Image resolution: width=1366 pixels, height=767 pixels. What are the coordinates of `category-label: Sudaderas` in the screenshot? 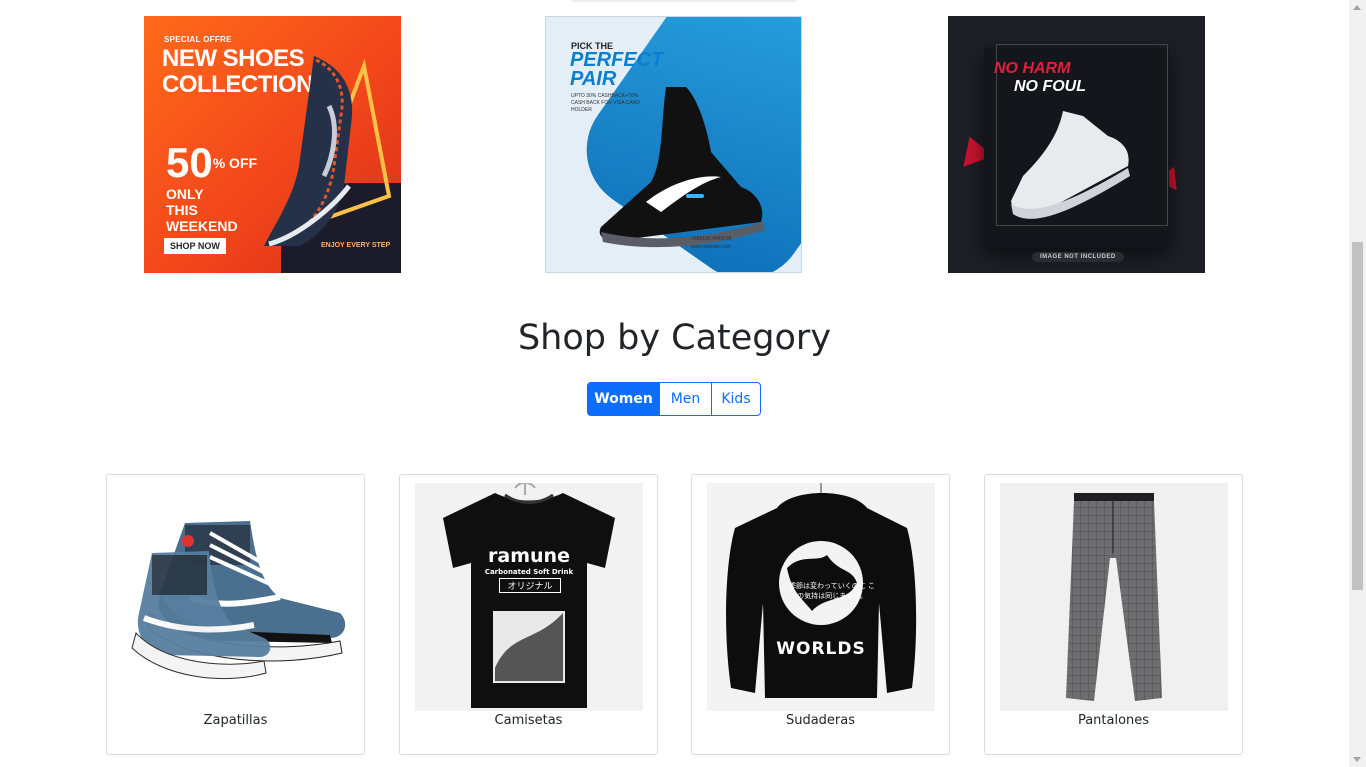 It's located at (820, 720).